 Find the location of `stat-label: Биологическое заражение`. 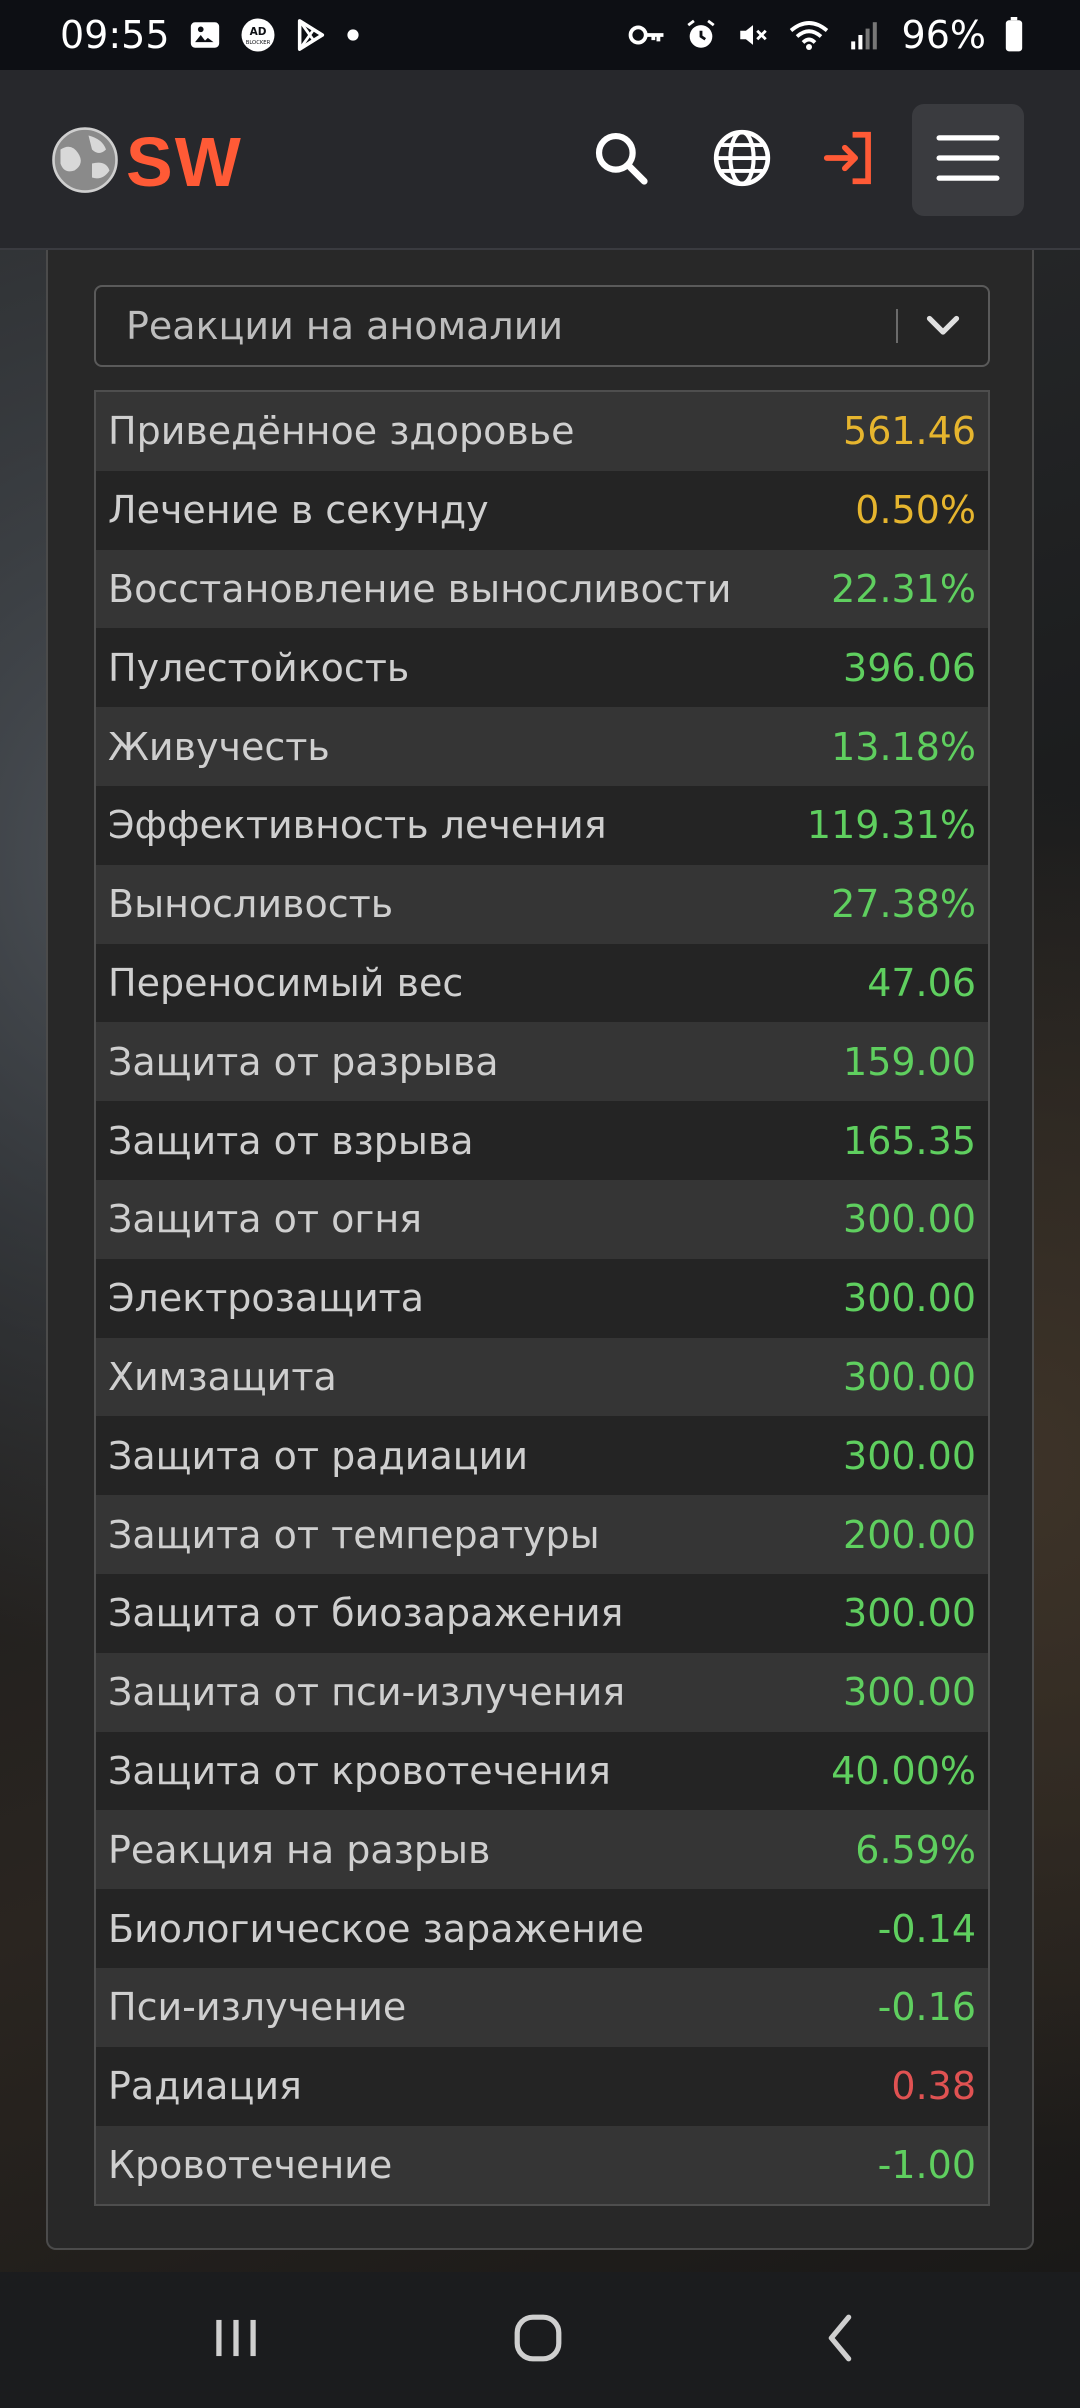

stat-label: Биологическое заражение is located at coordinates (376, 1928).